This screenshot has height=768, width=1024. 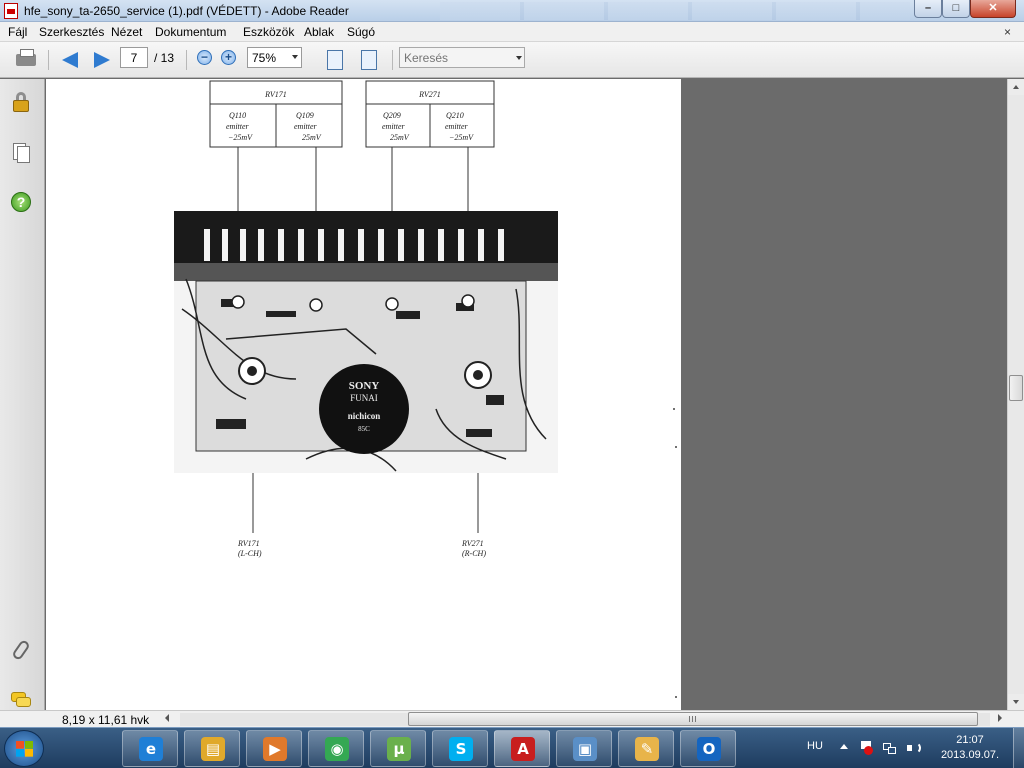 I want to click on taskbar-app-internet-explorer: e, so click(x=150, y=748).